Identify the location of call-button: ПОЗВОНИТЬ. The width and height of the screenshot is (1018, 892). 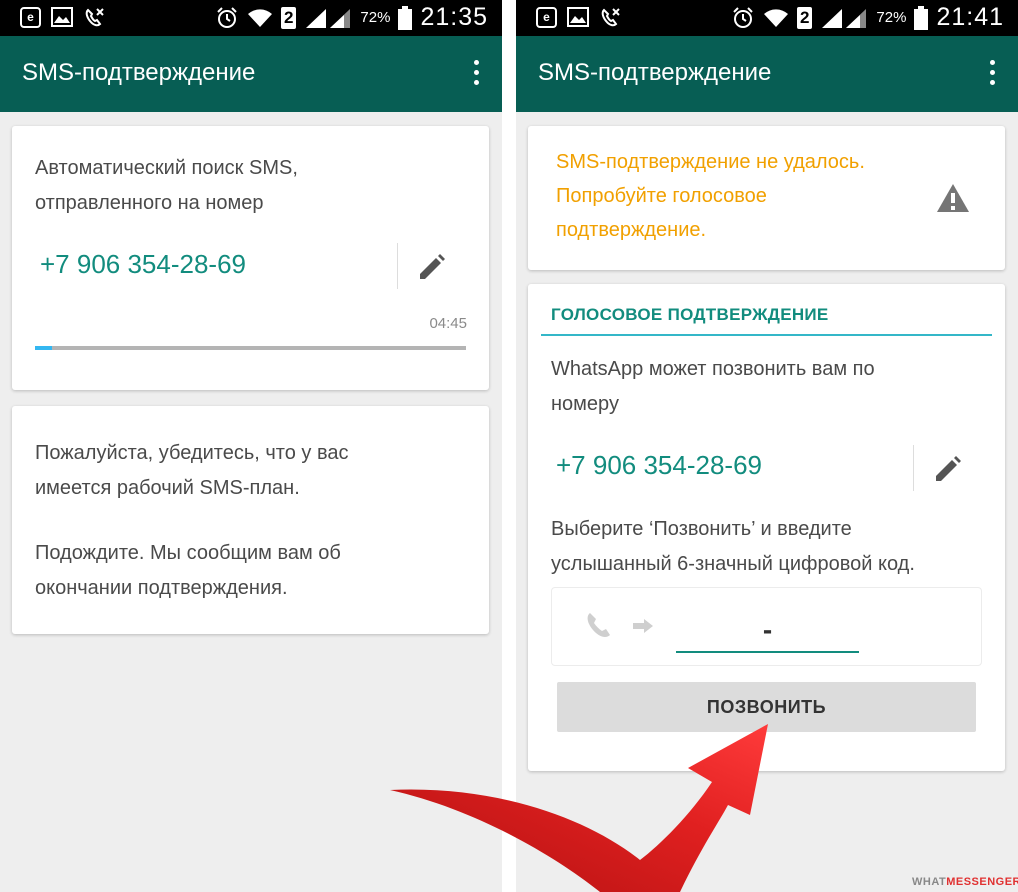
(766, 707).